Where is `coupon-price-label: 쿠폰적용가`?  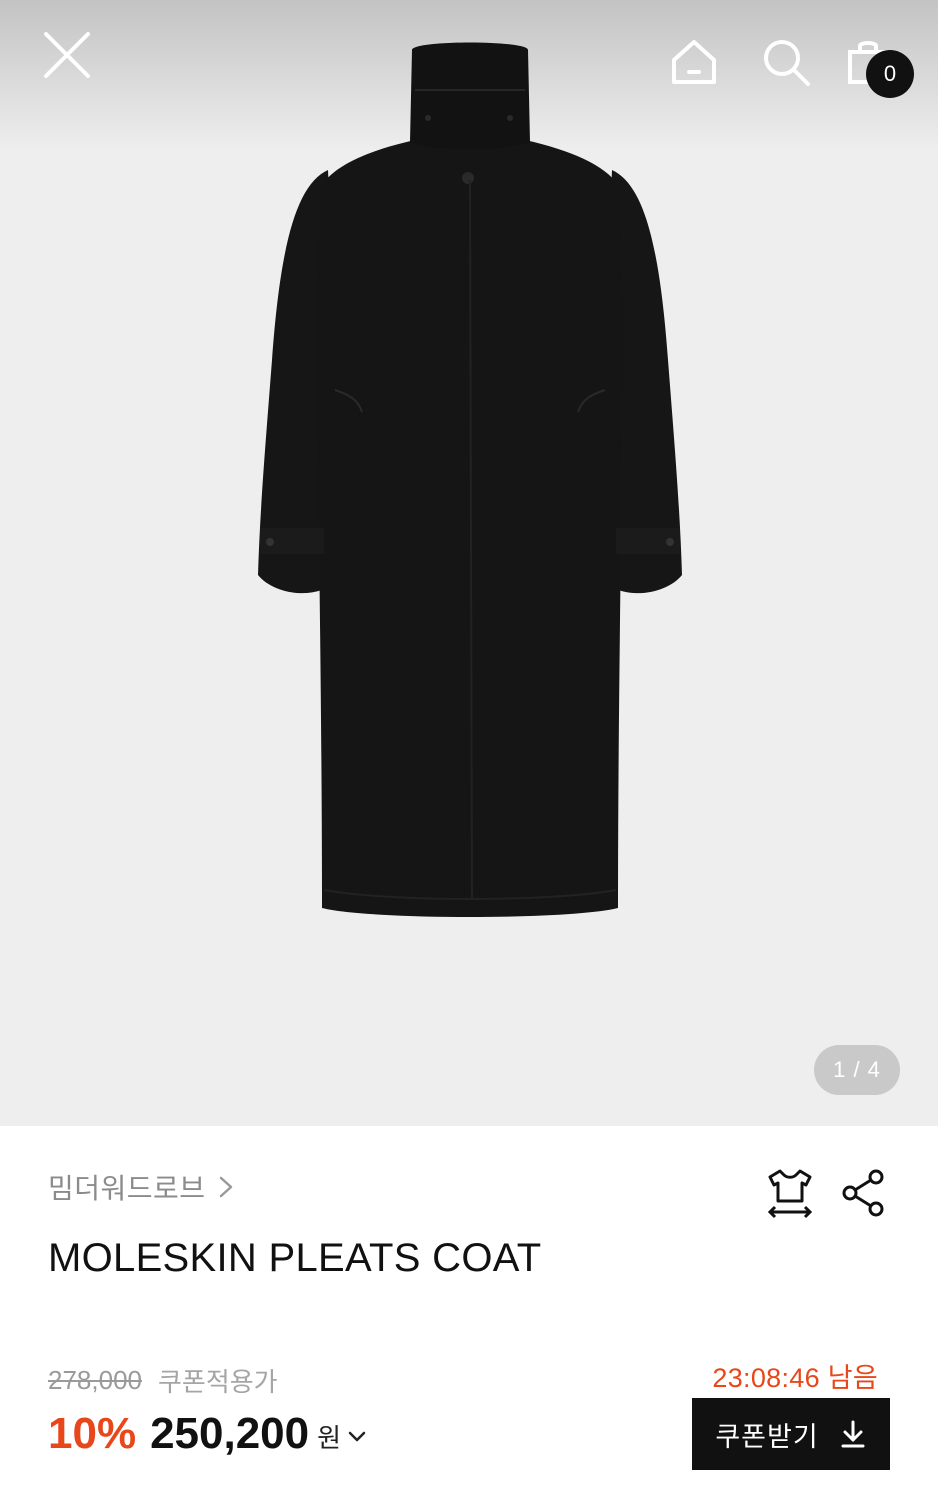
coupon-price-label: 쿠폰적용가 is located at coordinates (217, 1382).